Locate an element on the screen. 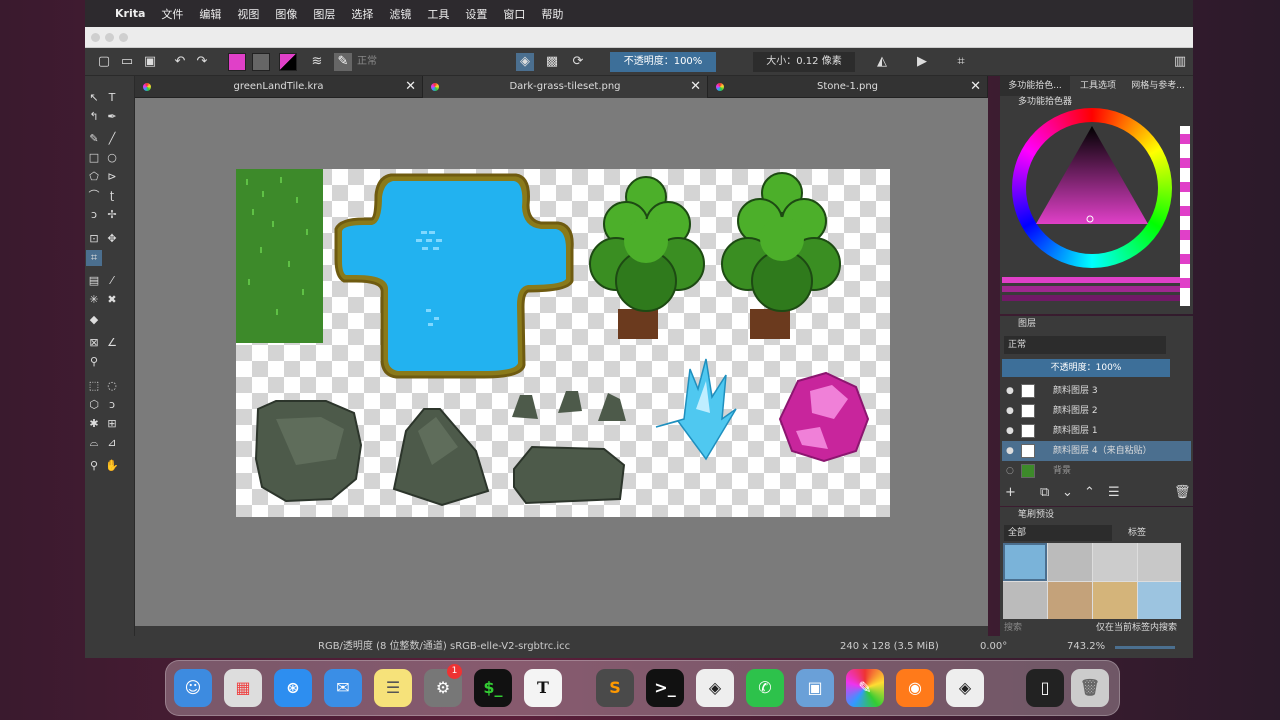 The image size is (1280, 720). crop-icon: ⌗ is located at coordinates (961, 62).